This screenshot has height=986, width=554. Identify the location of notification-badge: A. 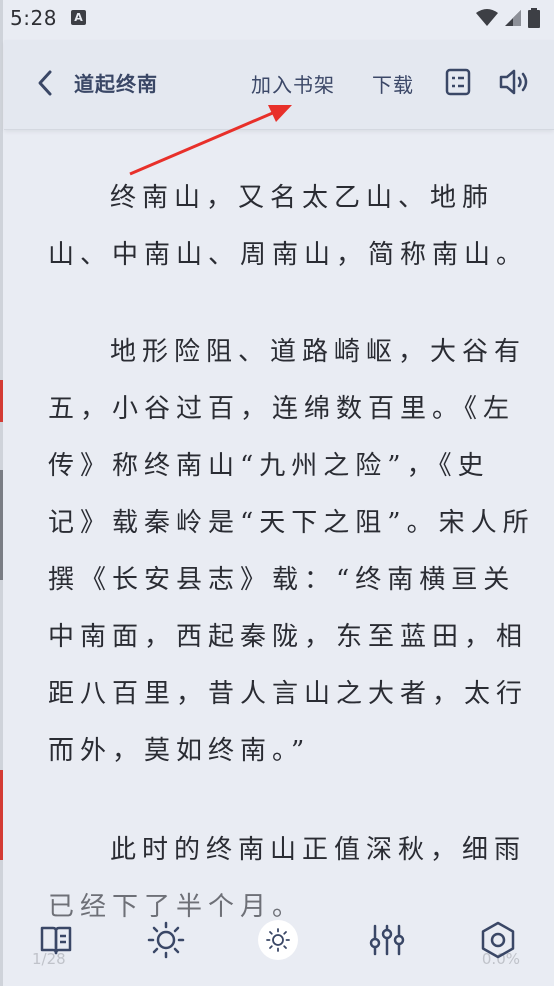
(78, 17).